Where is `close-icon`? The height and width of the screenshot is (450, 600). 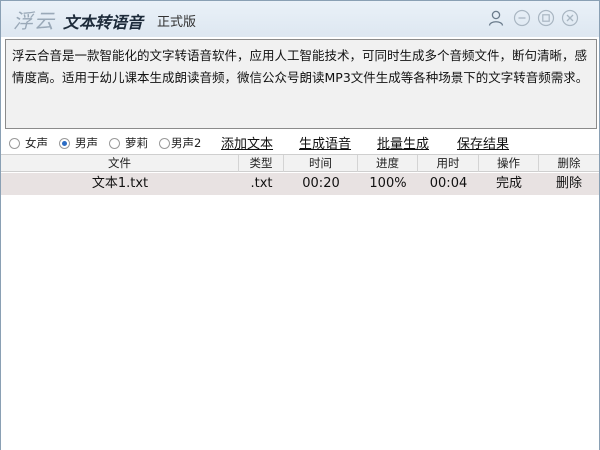 close-icon is located at coordinates (570, 18).